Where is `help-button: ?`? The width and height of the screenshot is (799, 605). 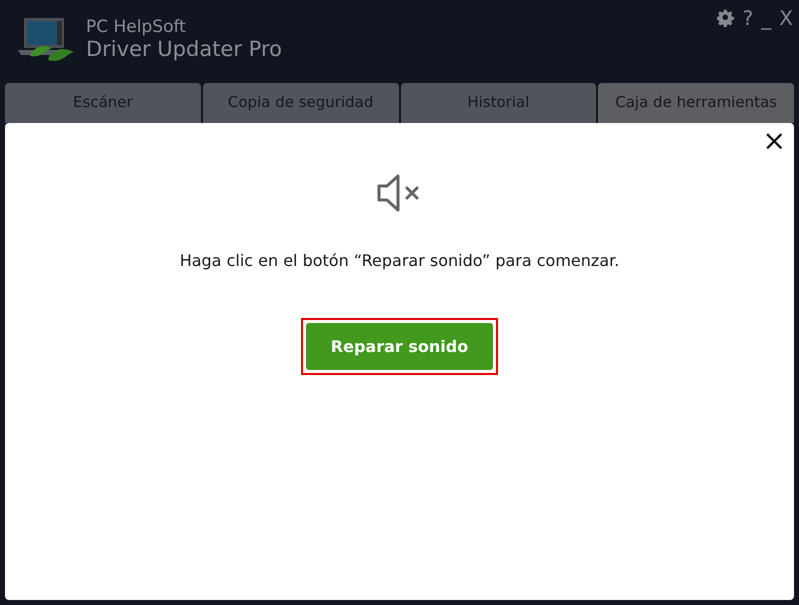 help-button: ? is located at coordinates (748, 18).